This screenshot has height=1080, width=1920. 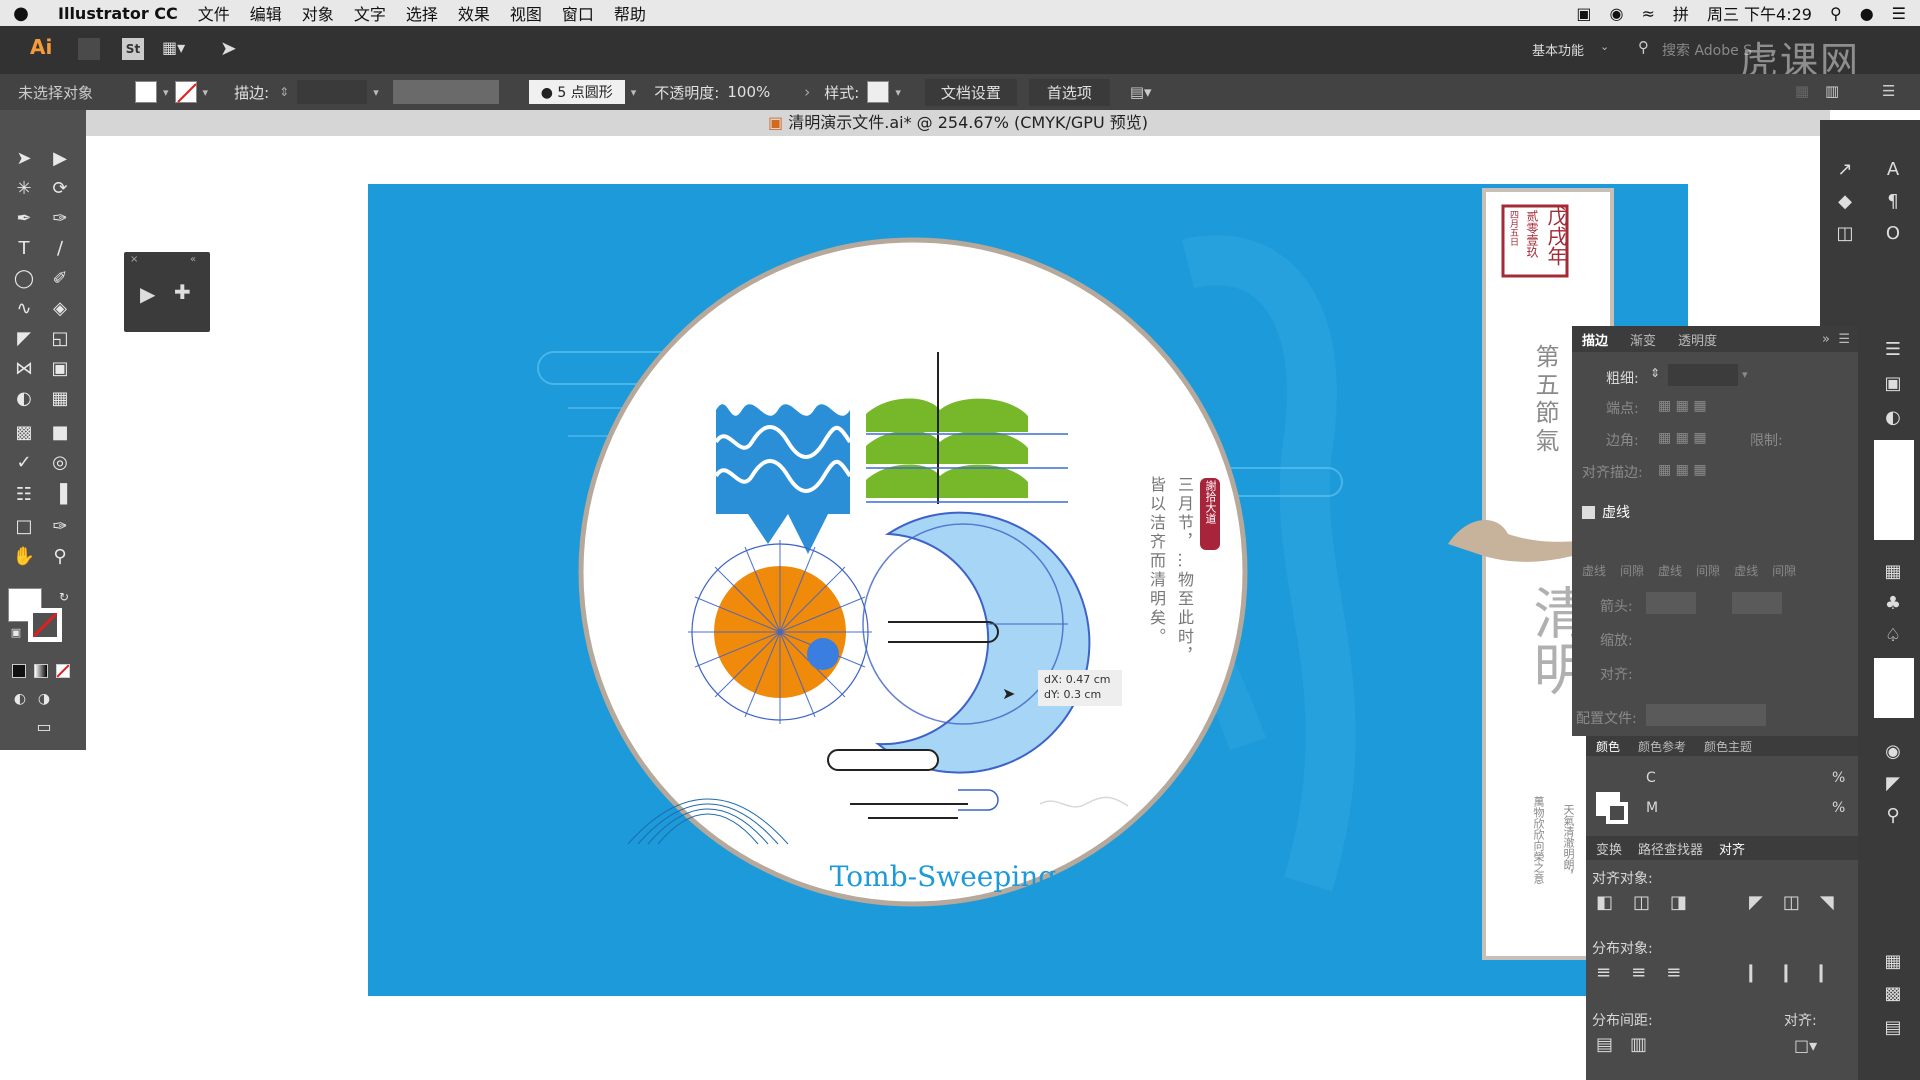 What do you see at coordinates (1670, 848) in the screenshot?
I see `tab-pathfinder: 路径查找器` at bounding box center [1670, 848].